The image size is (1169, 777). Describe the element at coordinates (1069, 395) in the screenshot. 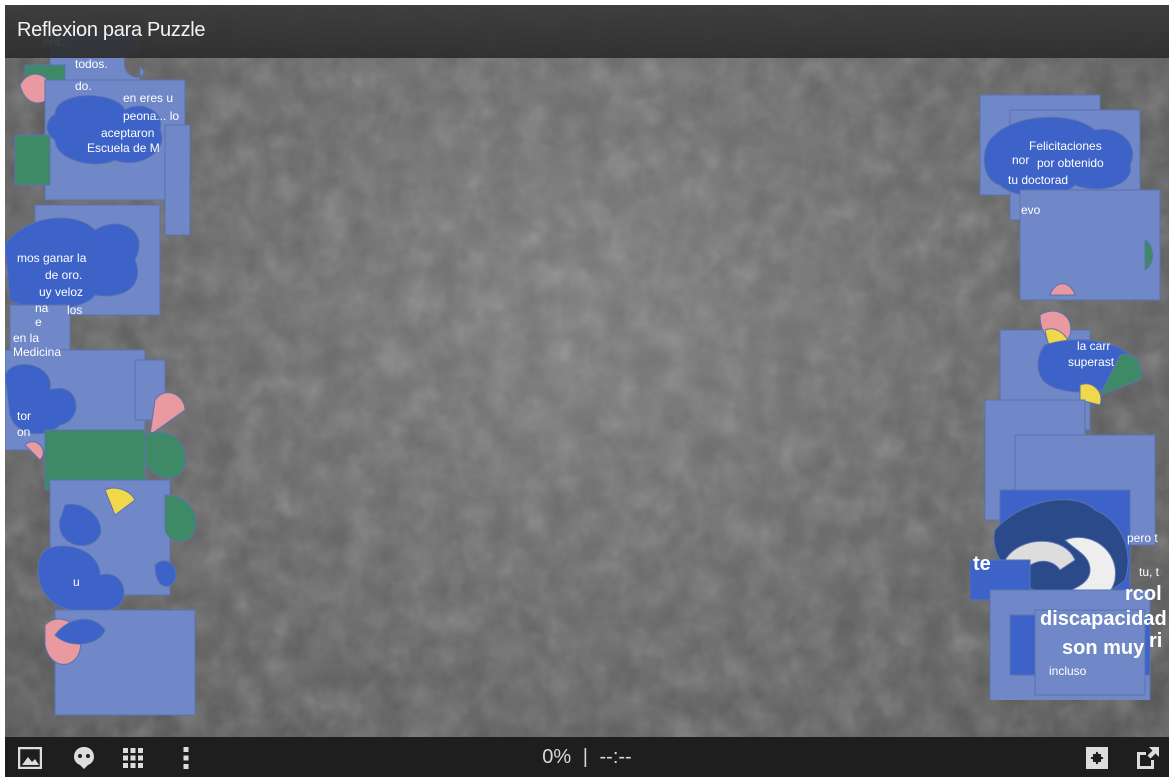

I see `right-piece-pile` at that location.